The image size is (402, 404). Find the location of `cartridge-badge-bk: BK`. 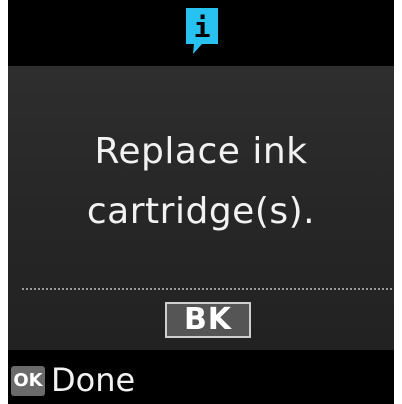

cartridge-badge-bk: BK is located at coordinates (208, 320).